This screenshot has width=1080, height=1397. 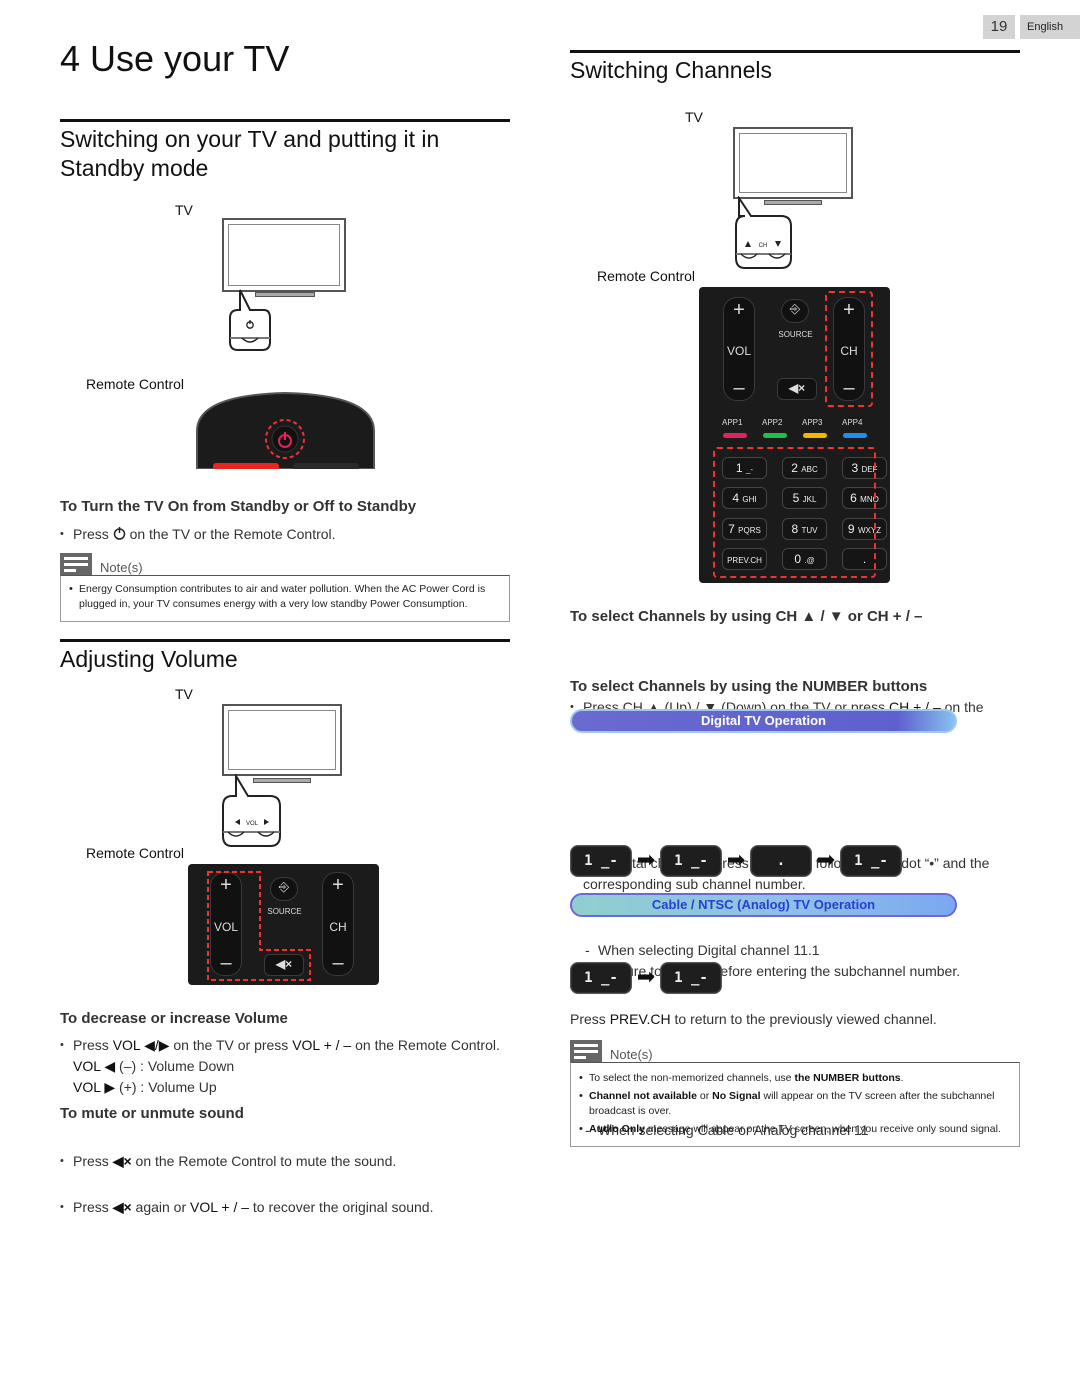 I want to click on volume-up-line: VOL ▶ (+) : Volume Up, so click(x=145, y=1087).